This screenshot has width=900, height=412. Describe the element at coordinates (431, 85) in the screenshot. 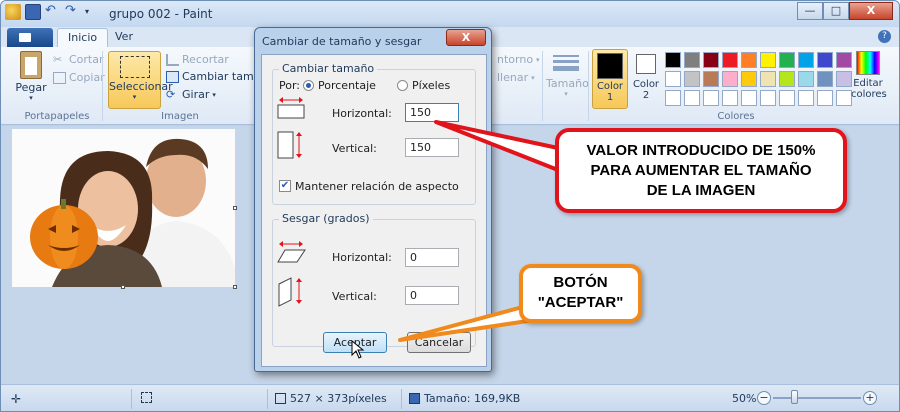

I see `pixels-label: Píxeles` at that location.